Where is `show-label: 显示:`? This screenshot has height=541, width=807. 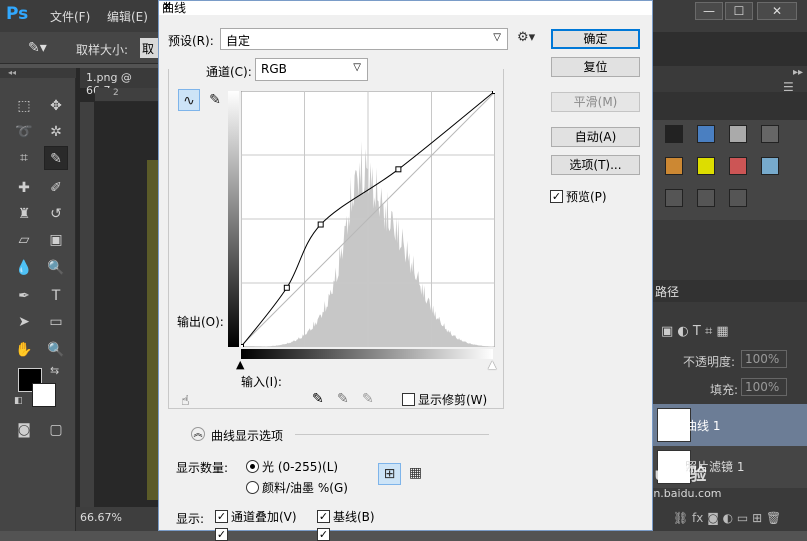
show-label: 显示: is located at coordinates (190, 519).